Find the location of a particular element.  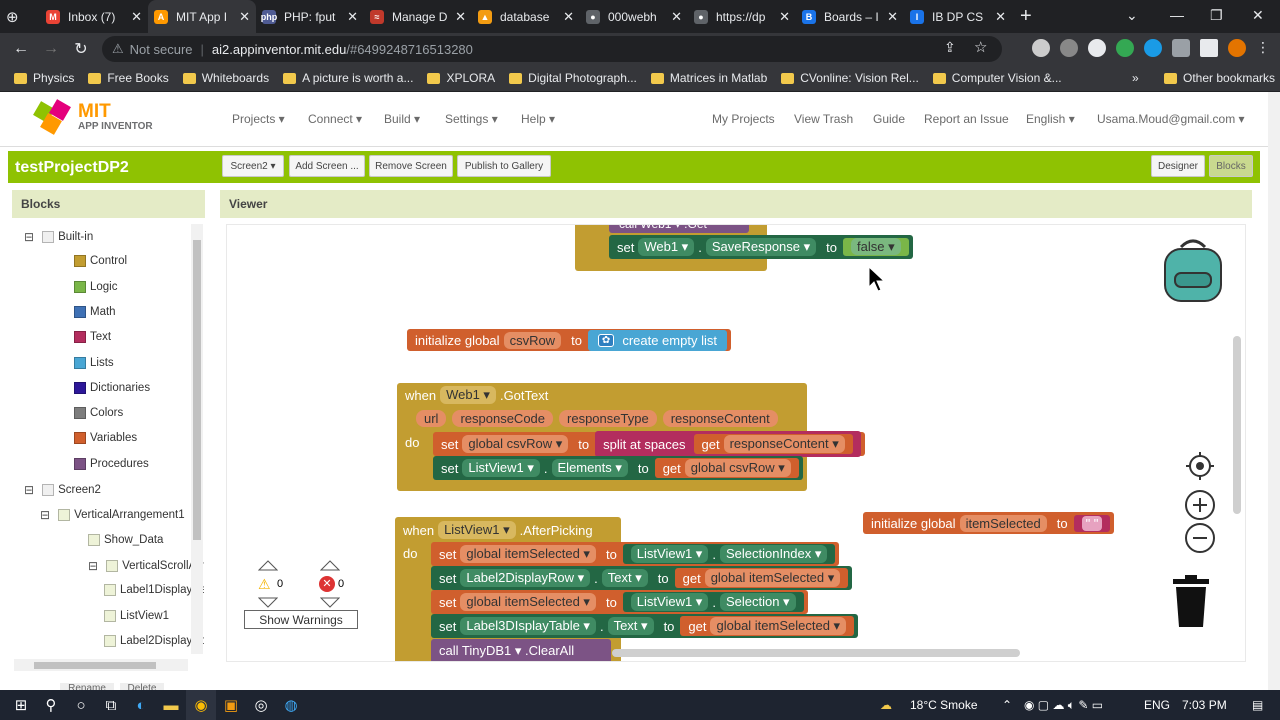

tree-item: Dictionaries is located at coordinates (112, 387).